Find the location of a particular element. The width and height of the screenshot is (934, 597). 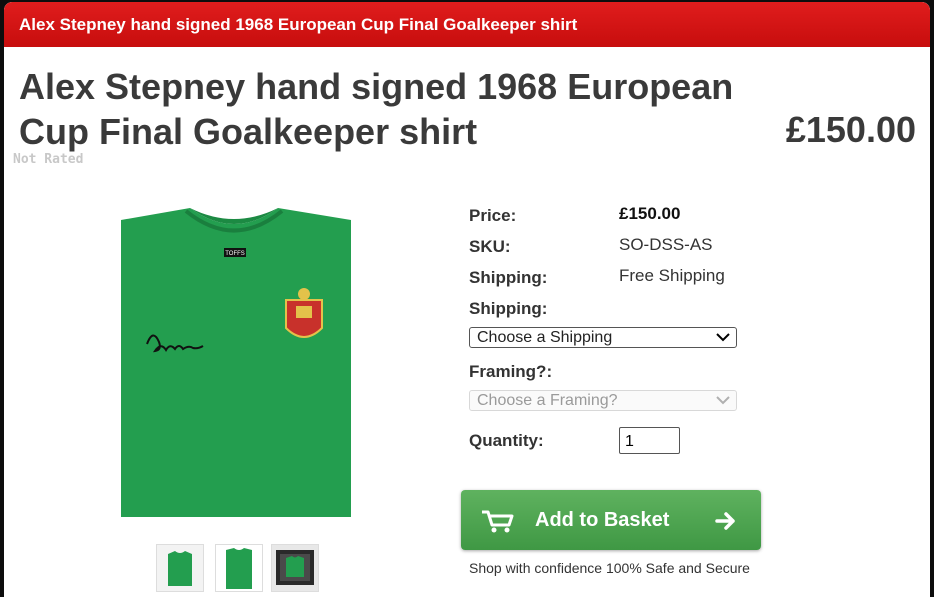

shirt-label: TOFFS is located at coordinates (235, 254).